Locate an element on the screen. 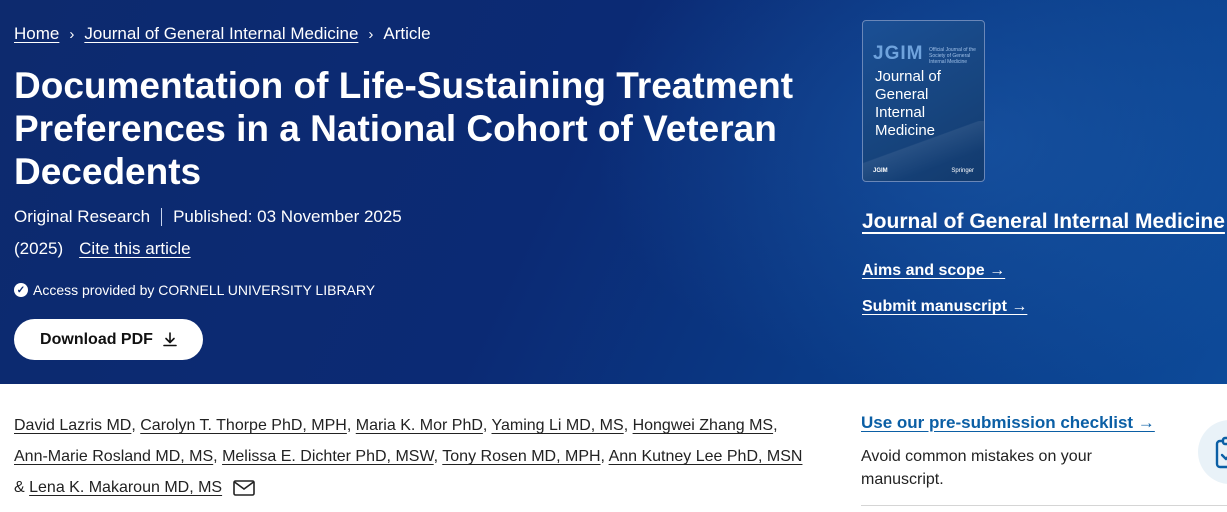 This screenshot has height=512, width=1227. download-pdf-button: Download PDF is located at coordinates (108, 339).